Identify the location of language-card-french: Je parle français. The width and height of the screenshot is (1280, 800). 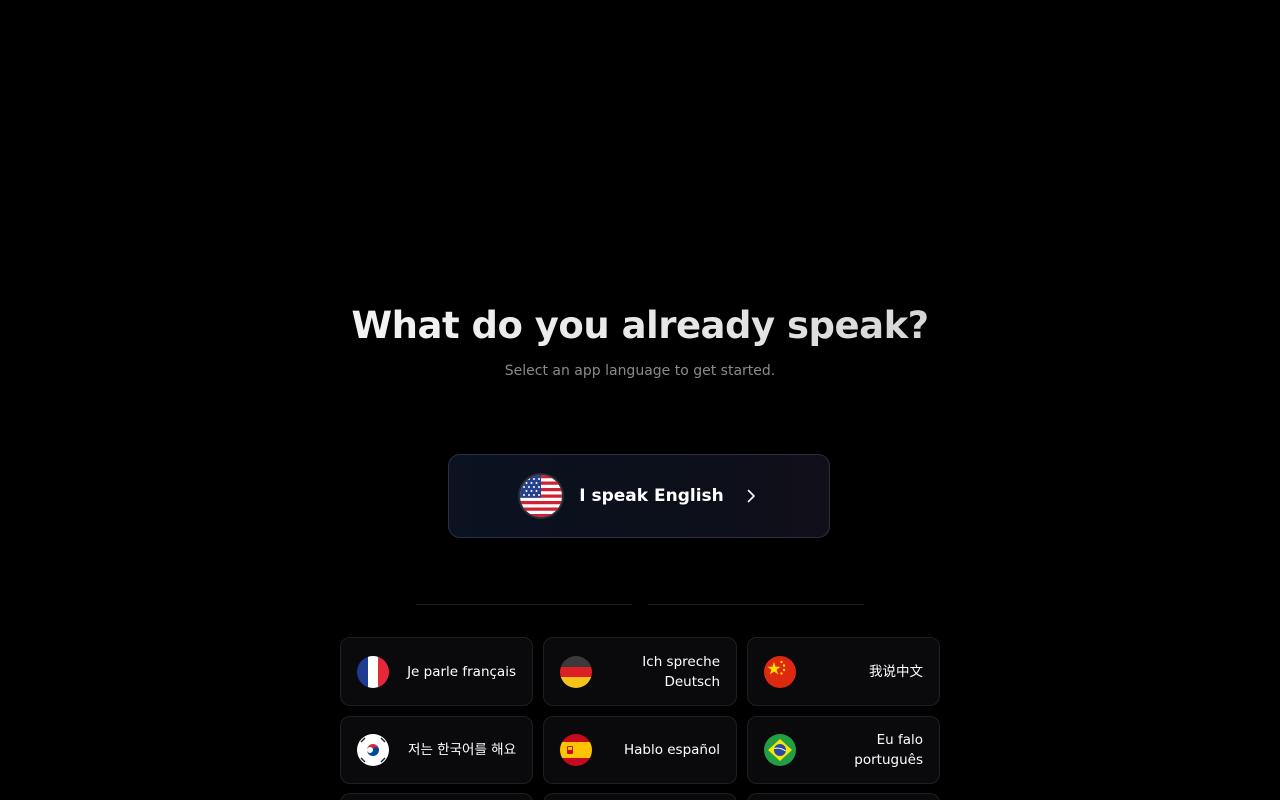
(436, 671).